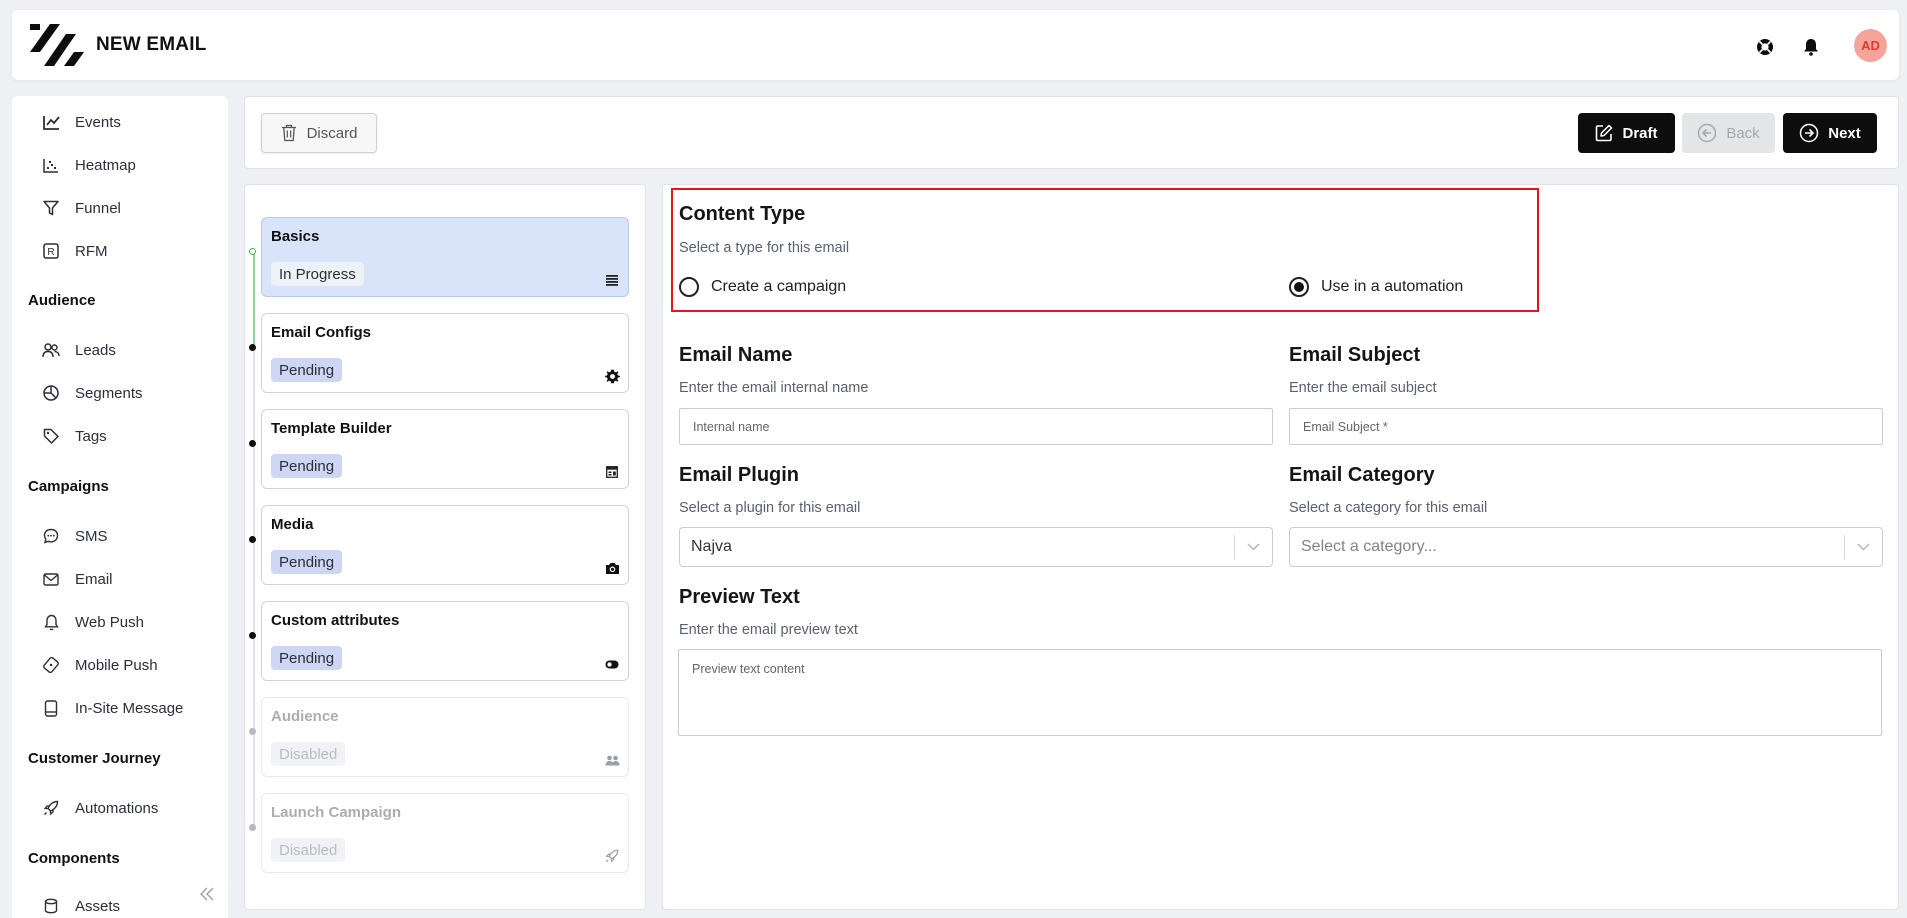 Image resolution: width=1907 pixels, height=918 pixels. I want to click on sidebar-item-label: Events, so click(98, 122).